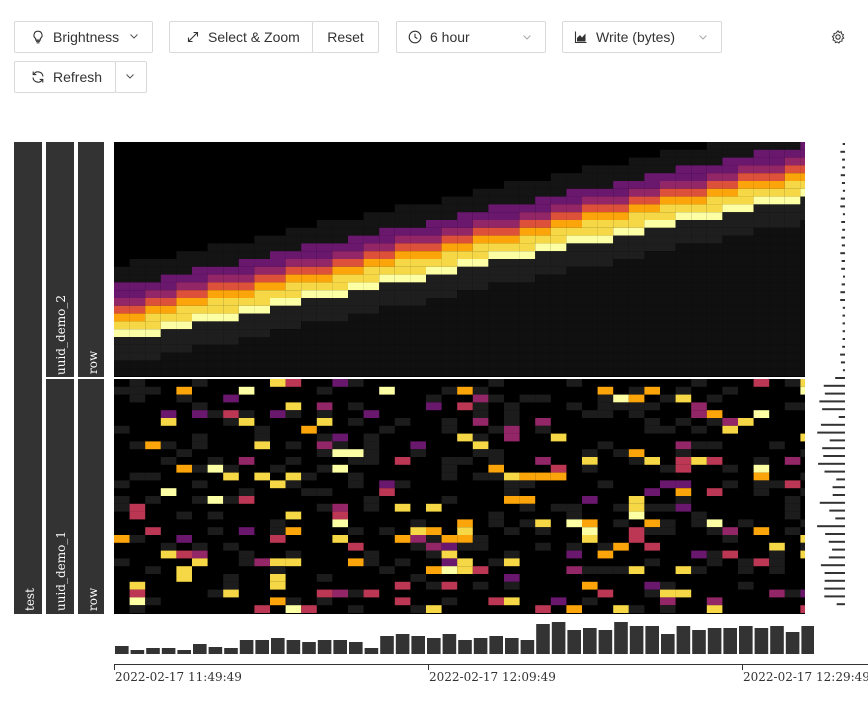 Image resolution: width=868 pixels, height=709 pixels. Describe the element at coordinates (93, 362) in the screenshot. I see `row-label: row` at that location.